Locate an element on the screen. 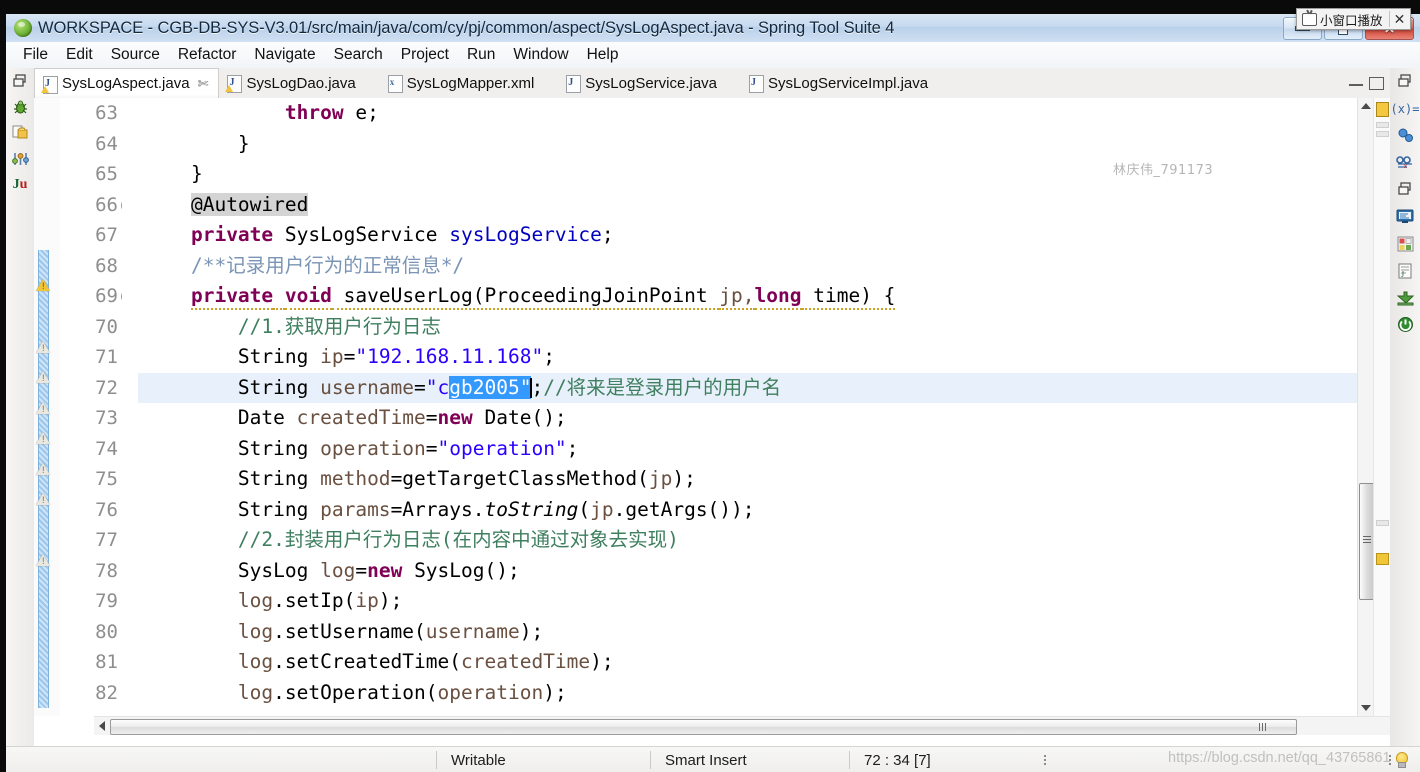 The height and width of the screenshot is (772, 1420). code-fragment: .setIp( is located at coordinates (314, 600).